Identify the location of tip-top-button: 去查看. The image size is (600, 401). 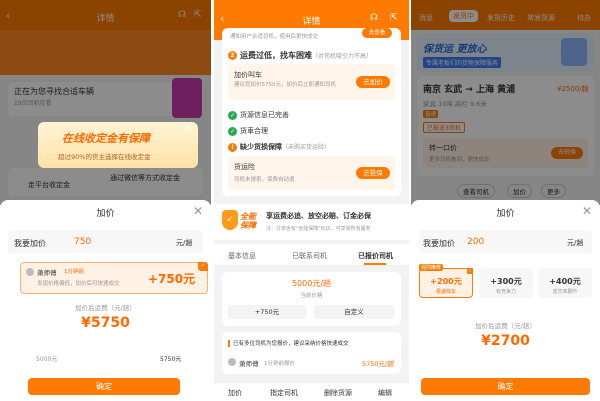
(377, 33).